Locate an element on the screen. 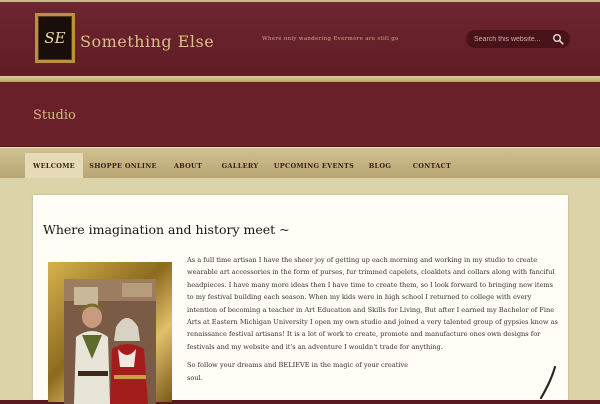 This screenshot has width=600, height=404. nav-item-upcoming-events: UPCOMING EVENTS is located at coordinates (314, 166).